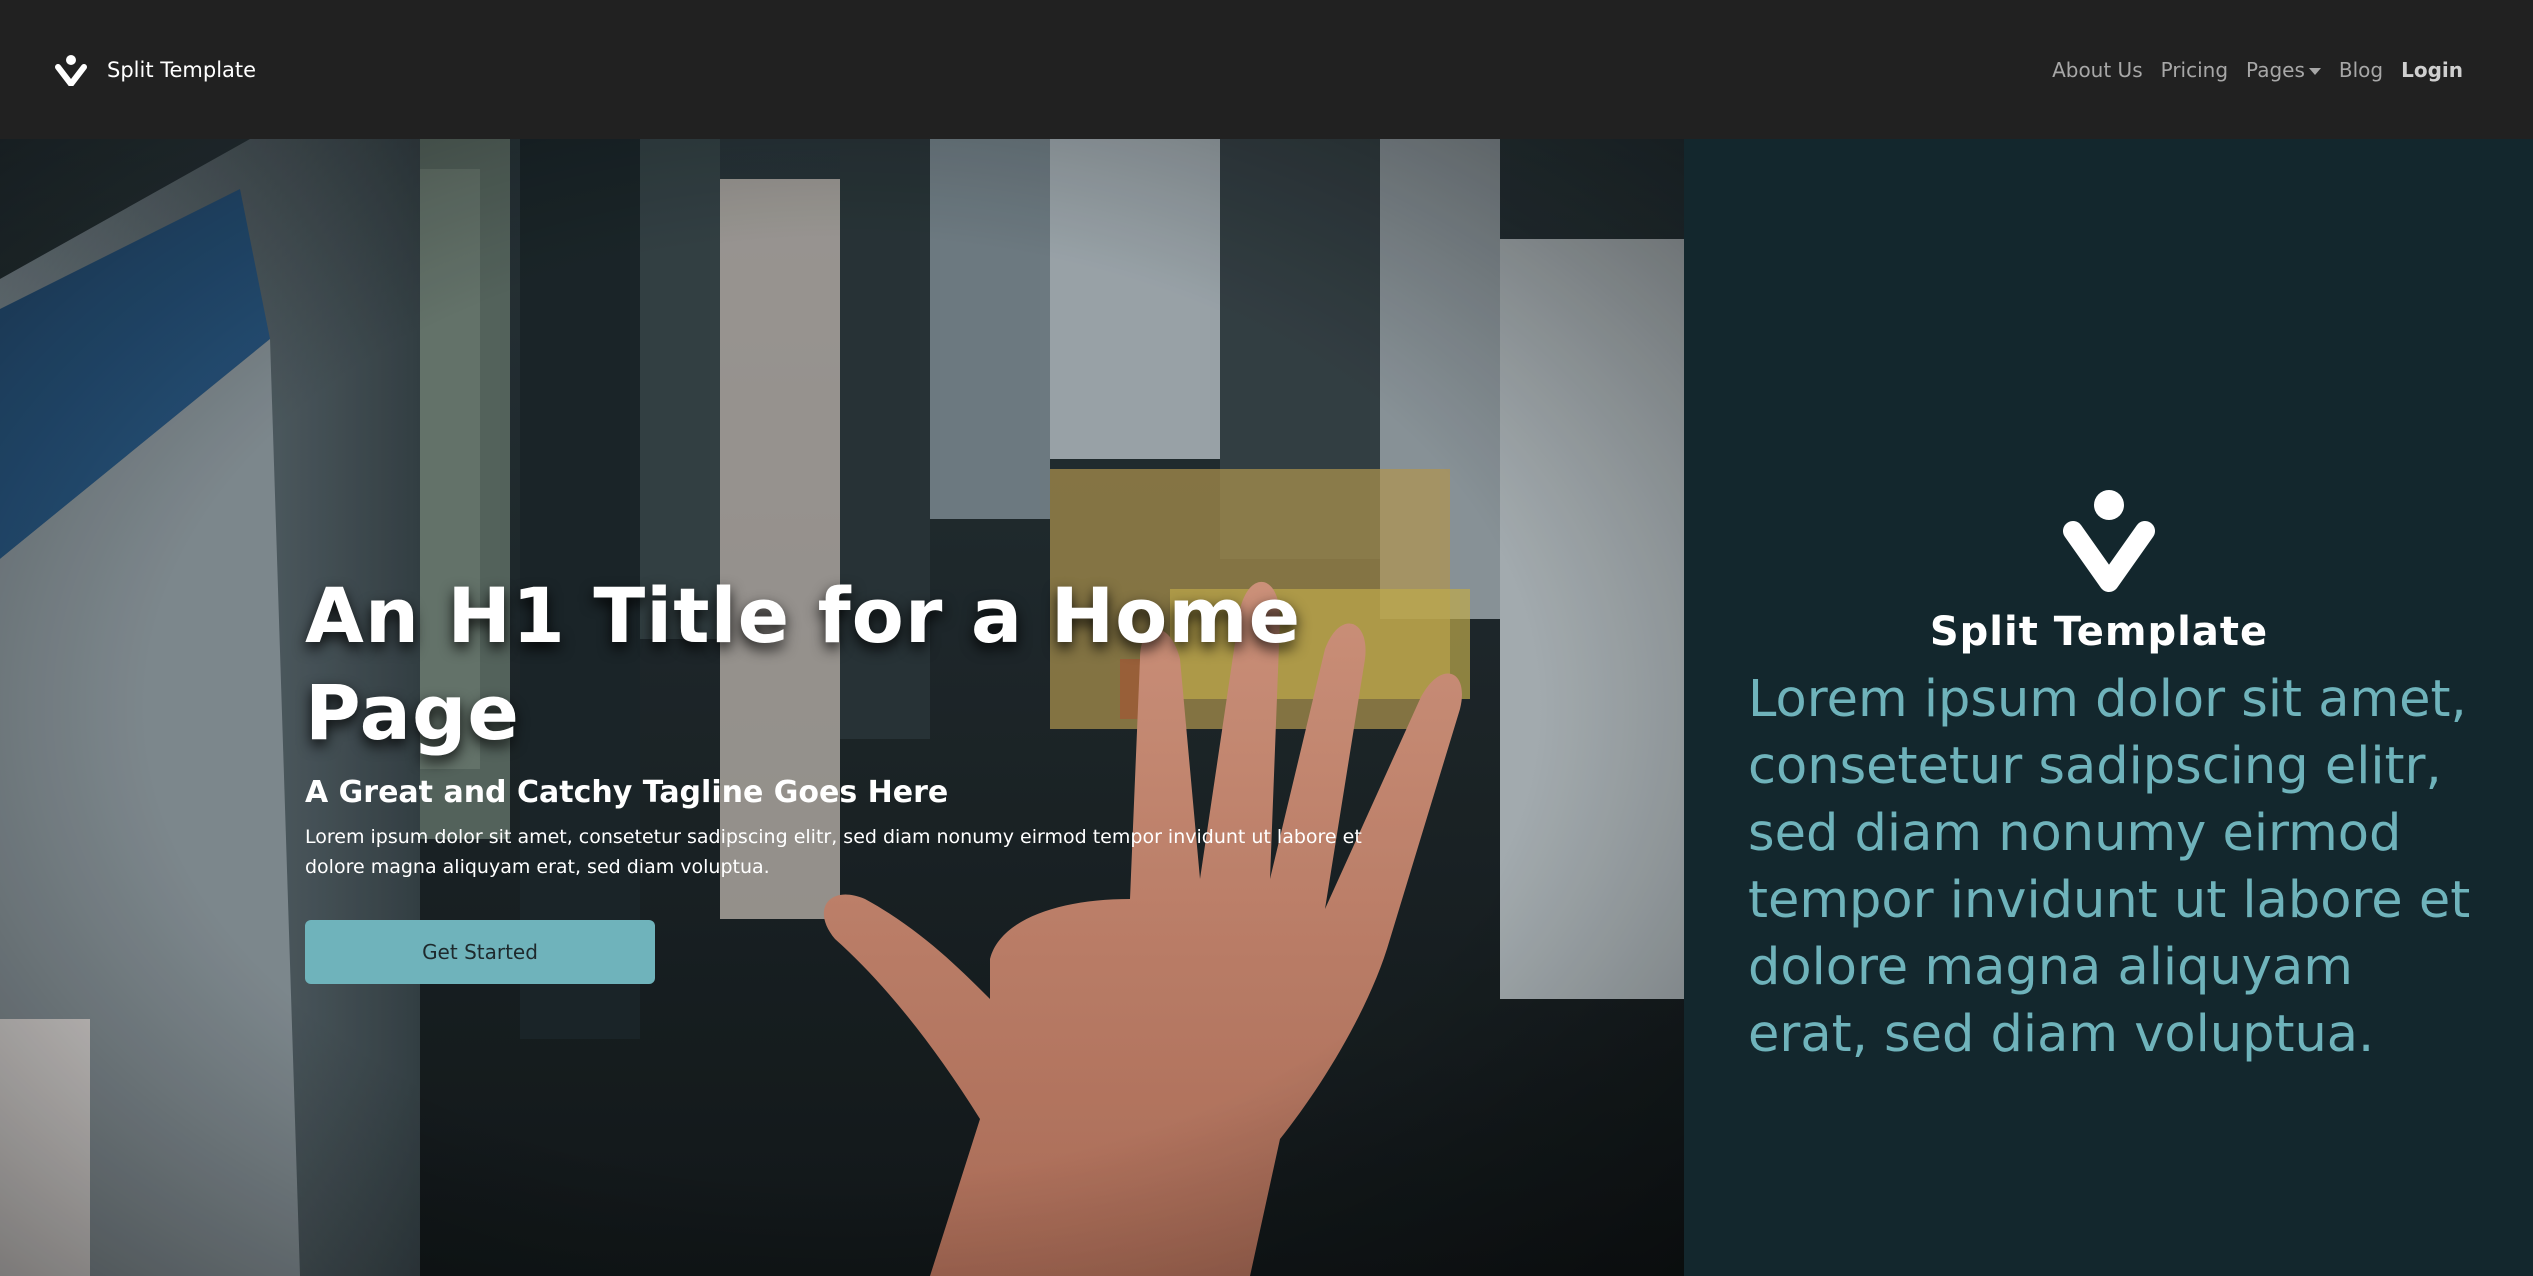 The width and height of the screenshot is (2533, 1276). I want to click on hero-tagline: A Great and Catchy Tagline Goes Here, so click(627, 792).